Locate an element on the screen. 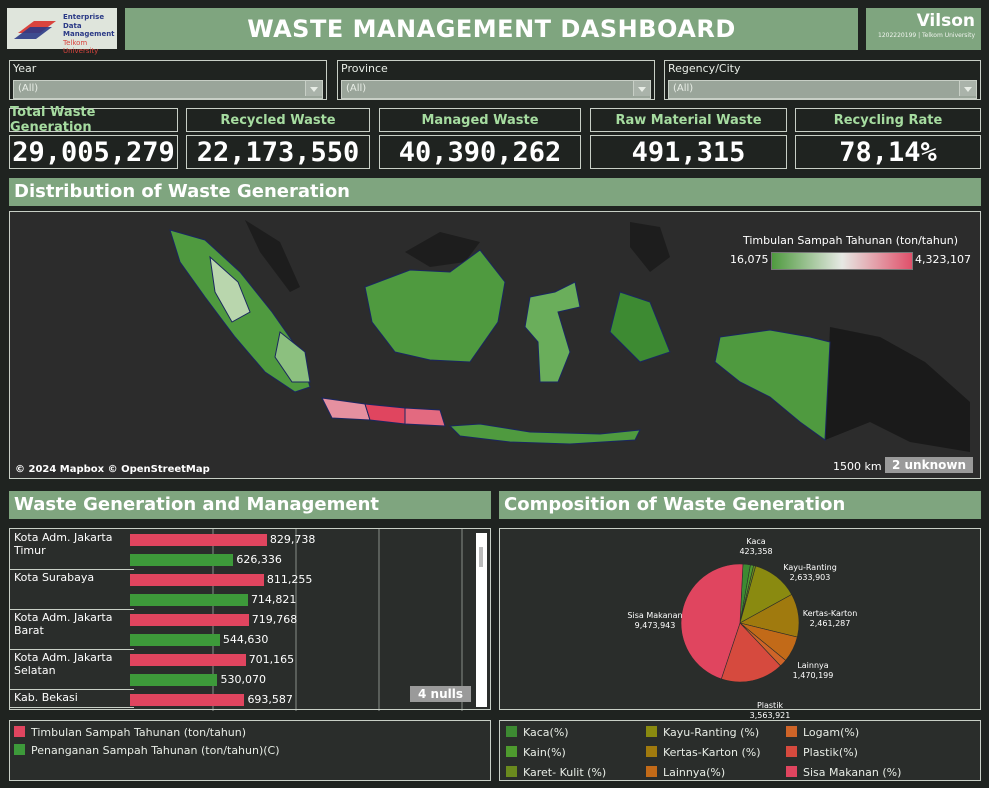  pie-legend-item: Kain(%) is located at coordinates (536, 752).